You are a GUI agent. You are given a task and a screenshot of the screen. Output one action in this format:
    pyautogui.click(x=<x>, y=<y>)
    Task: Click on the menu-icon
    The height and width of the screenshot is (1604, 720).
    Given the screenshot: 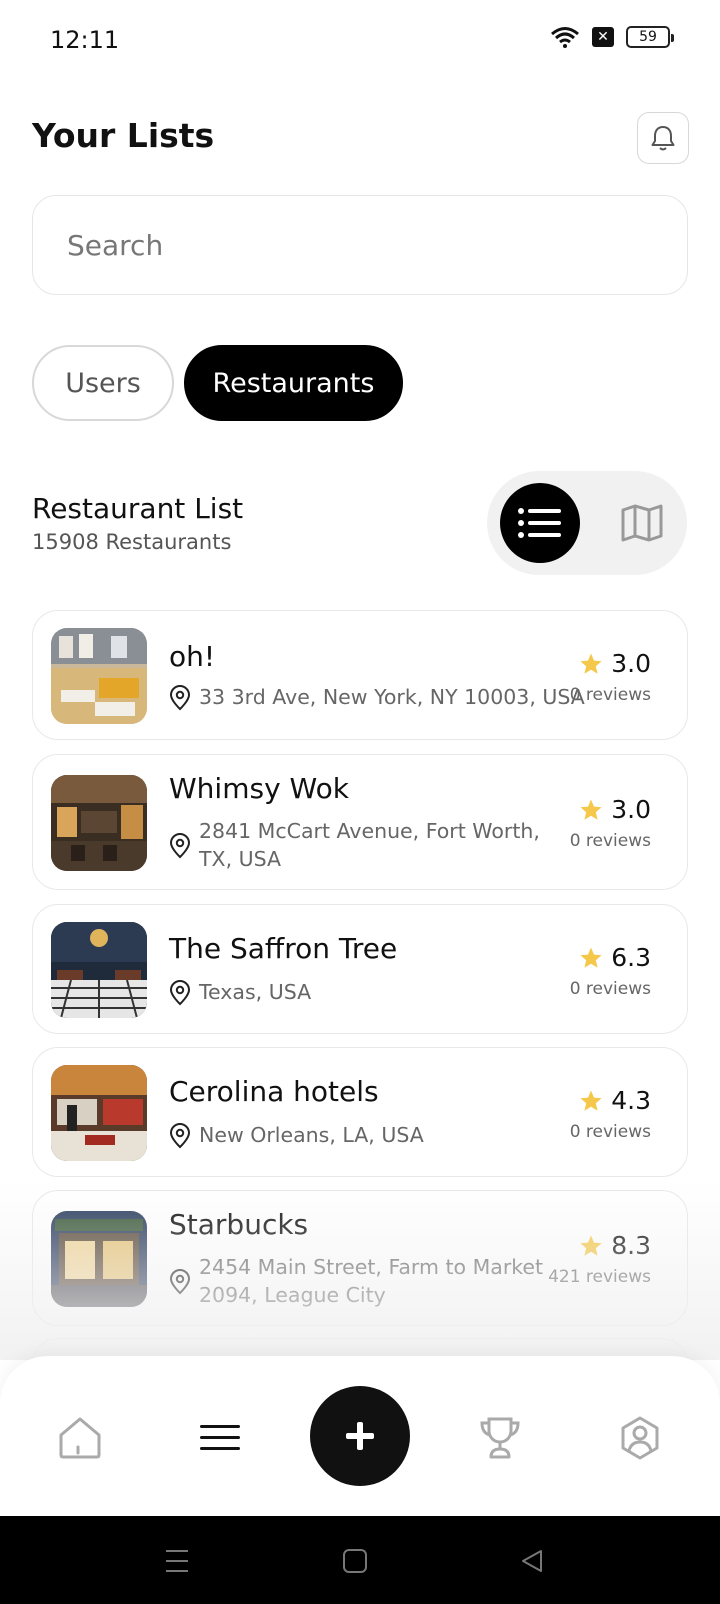 What is the action you would take?
    pyautogui.click(x=220, y=1437)
    